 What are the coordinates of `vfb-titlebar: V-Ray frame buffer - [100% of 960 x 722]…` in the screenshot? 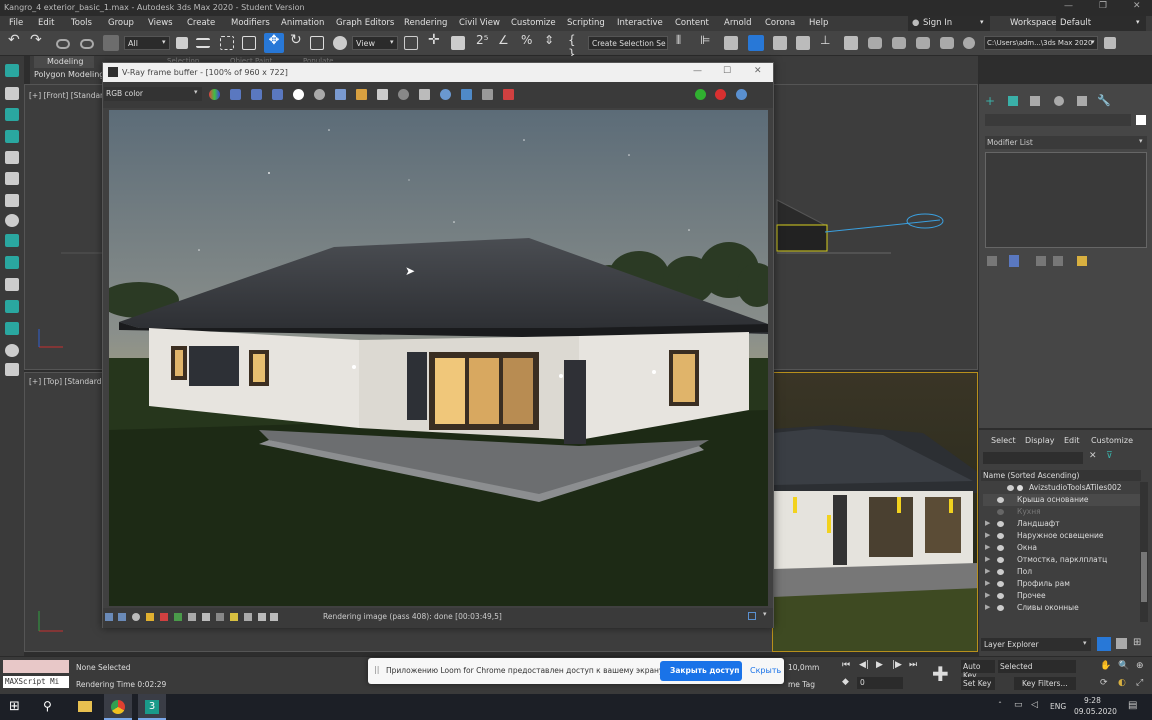 It's located at (438, 72).